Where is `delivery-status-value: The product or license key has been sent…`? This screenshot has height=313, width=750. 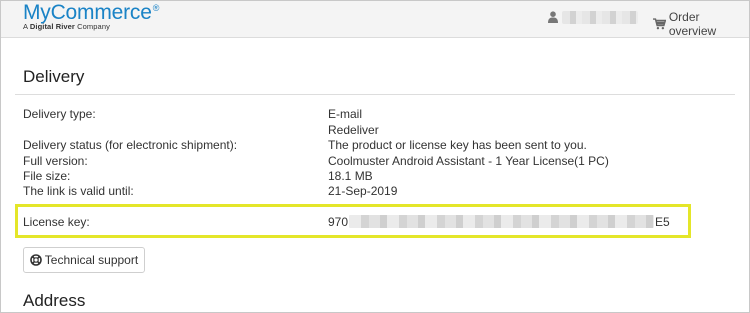 delivery-status-value: The product or license key has been sent… is located at coordinates (457, 145).